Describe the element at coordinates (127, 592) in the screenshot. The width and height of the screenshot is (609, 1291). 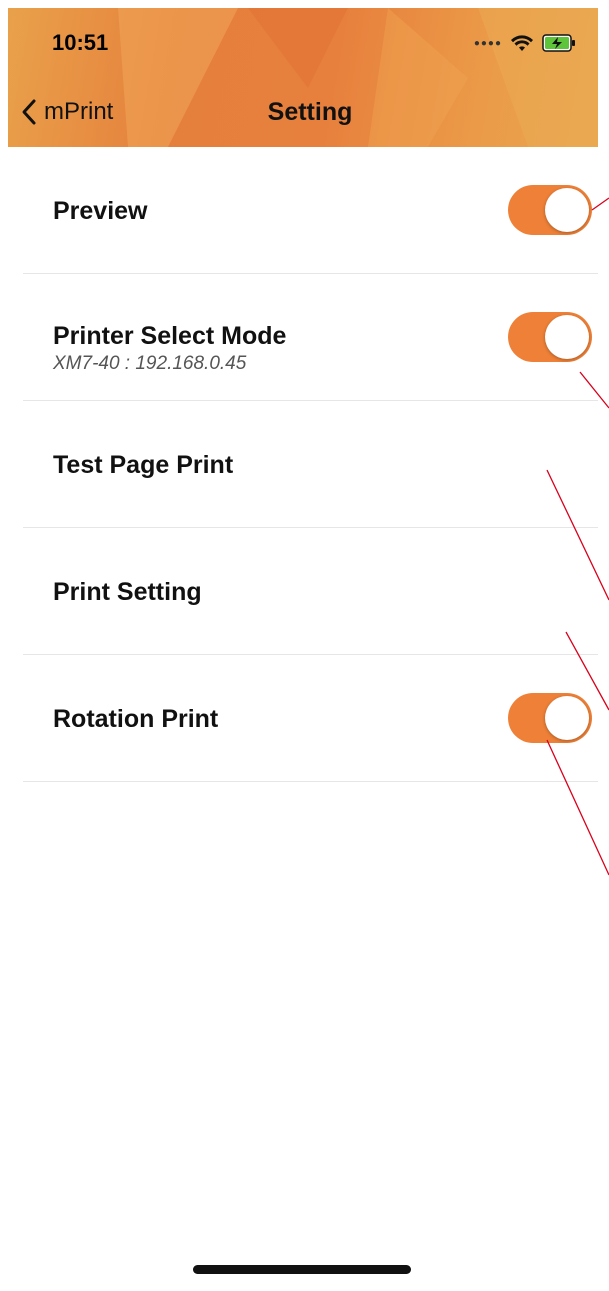
I see `setting-label: Print Setting` at that location.